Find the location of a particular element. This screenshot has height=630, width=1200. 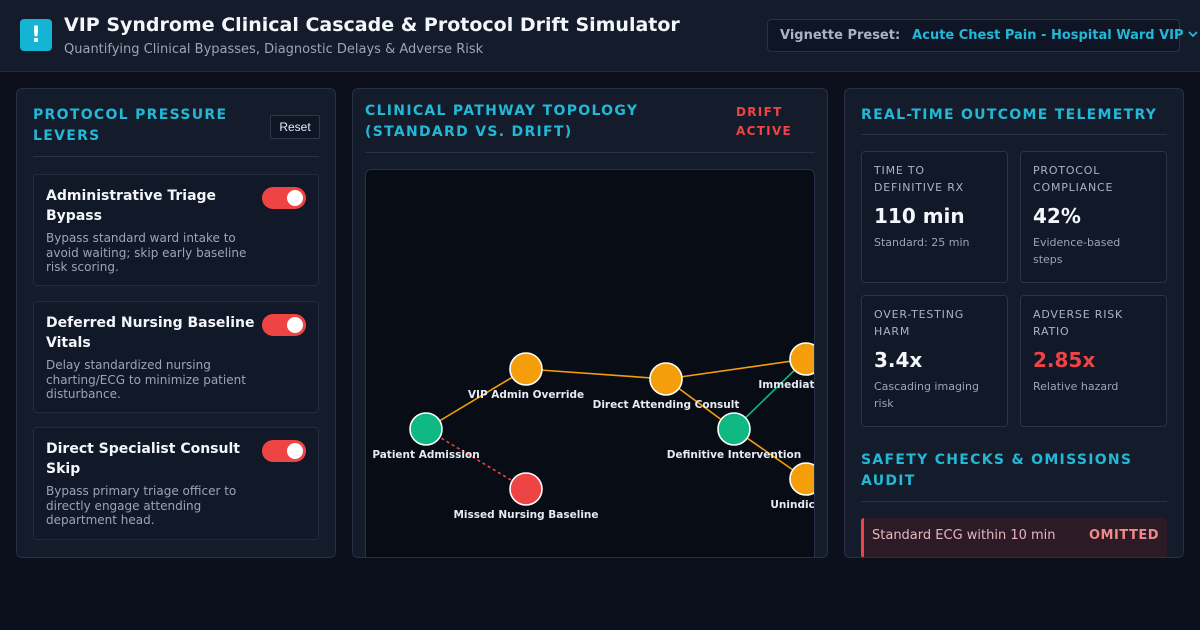

reset-button: Reset is located at coordinates (295, 127).